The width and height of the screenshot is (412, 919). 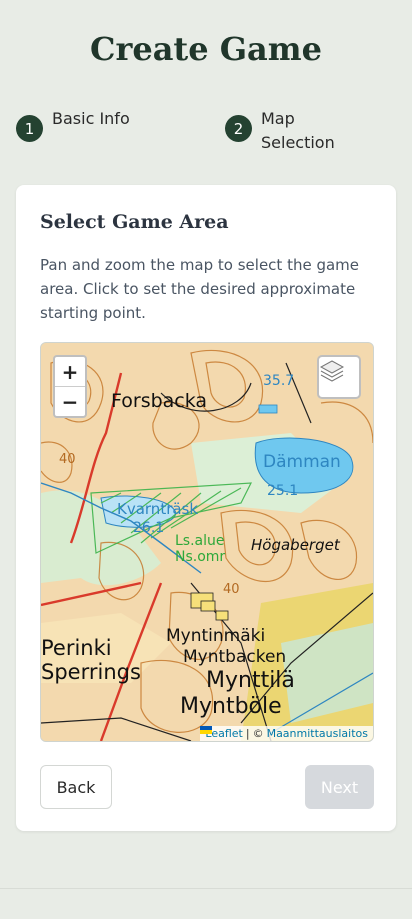 I want to click on map-label-forsbacka: Forsbacka, so click(x=159, y=401).